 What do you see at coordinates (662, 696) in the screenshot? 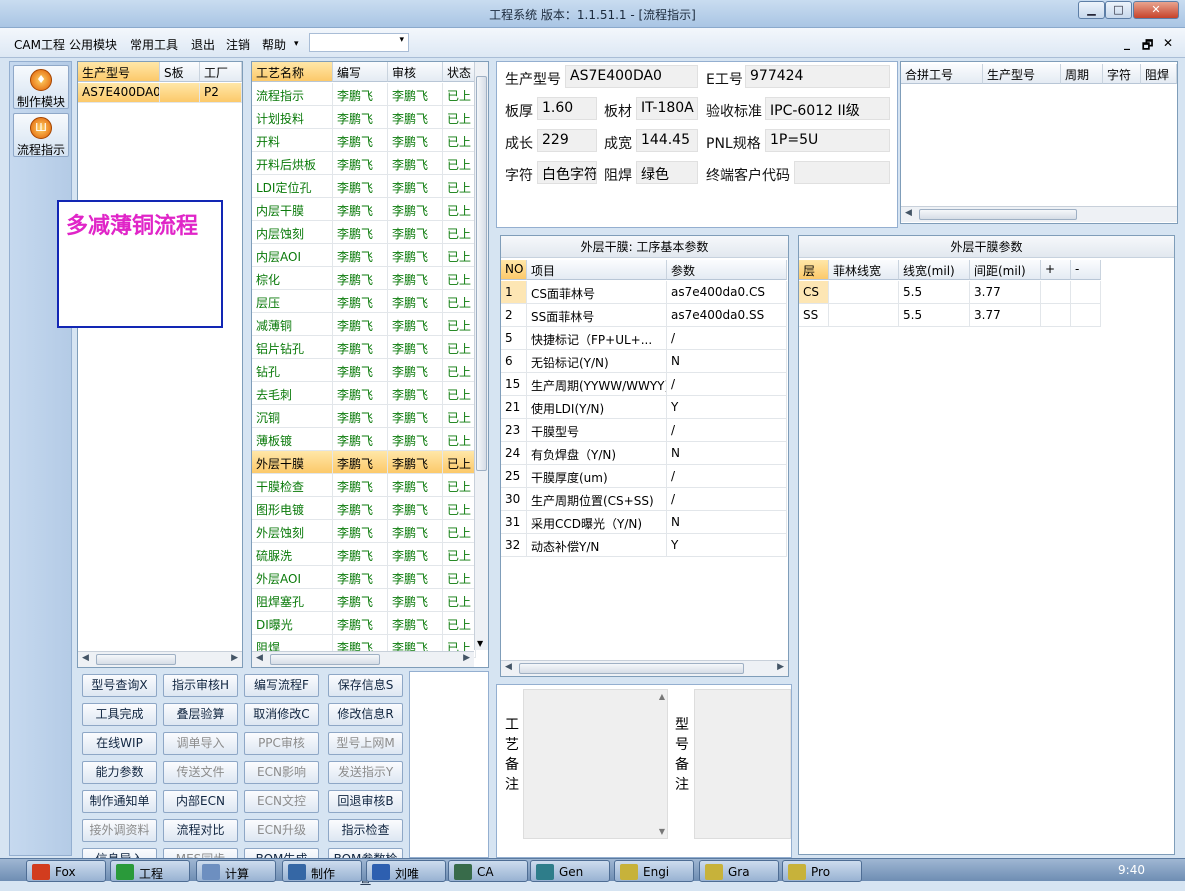
I see `scroll-up-icon: ▲` at bounding box center [662, 696].